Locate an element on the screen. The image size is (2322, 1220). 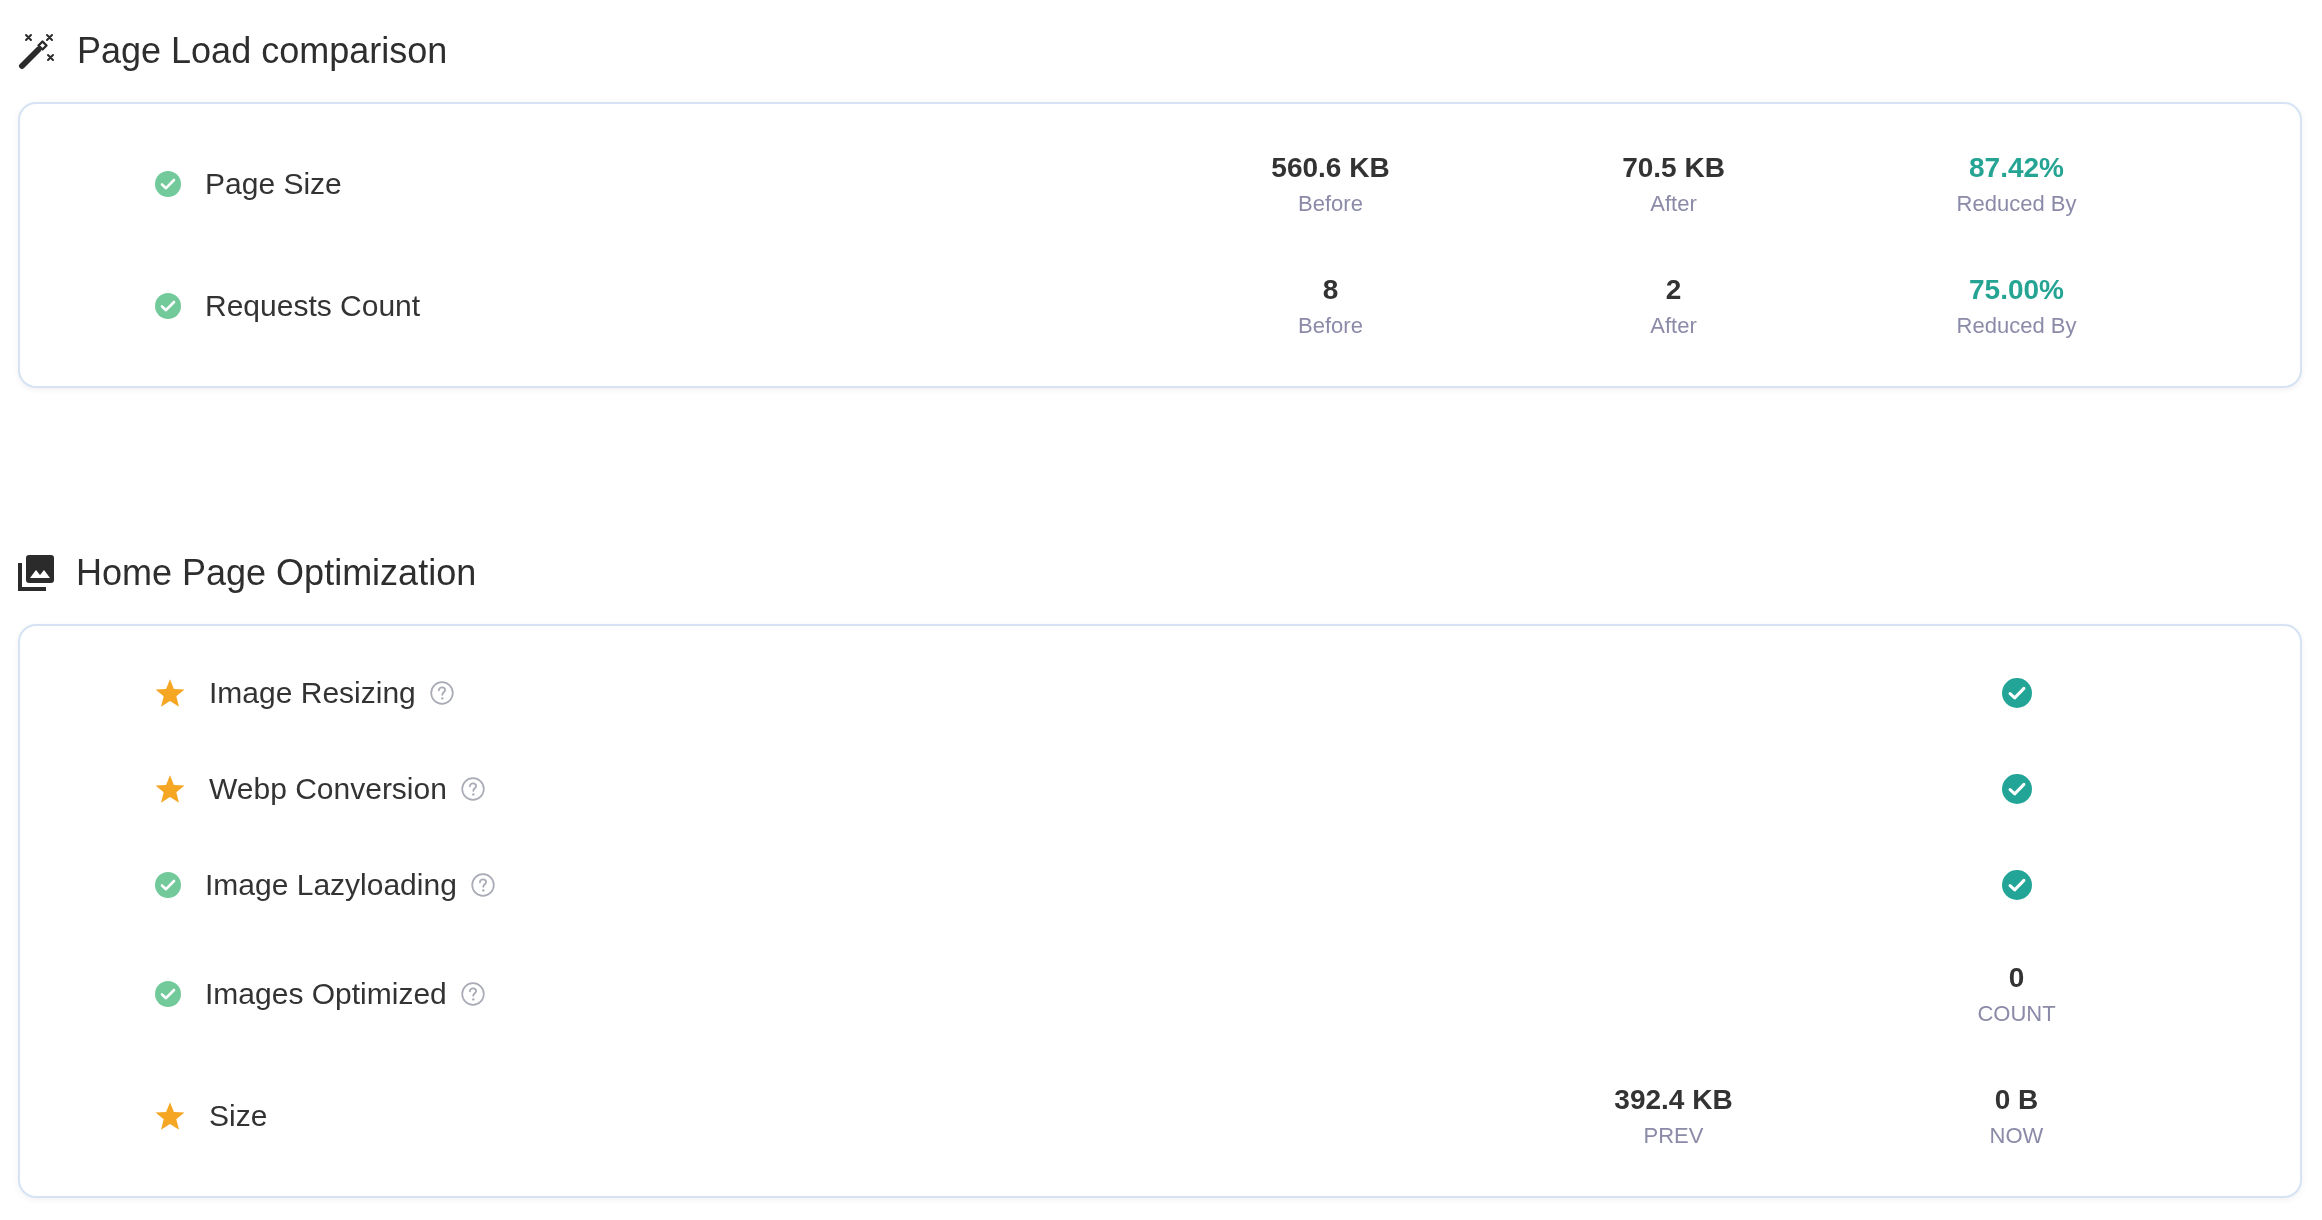
stat-value: 70.5 KB is located at coordinates (1673, 168).